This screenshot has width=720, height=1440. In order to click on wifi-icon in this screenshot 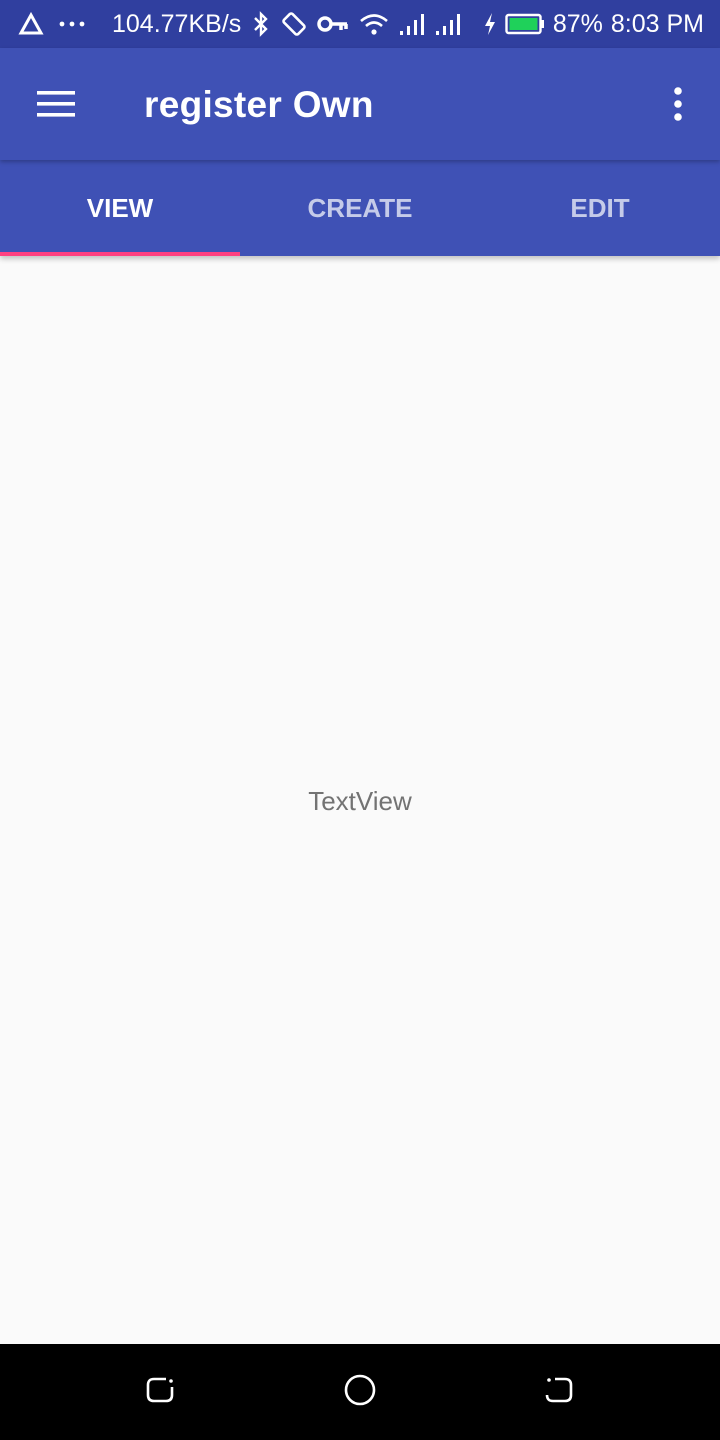, I will do `click(374, 24)`.